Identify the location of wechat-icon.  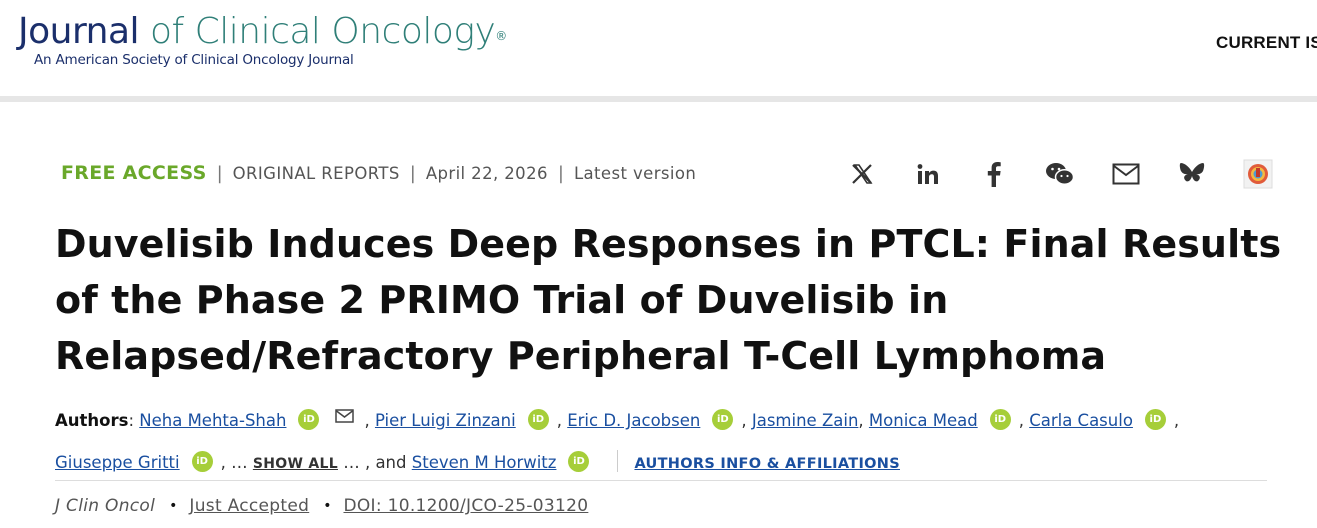
(1060, 174).